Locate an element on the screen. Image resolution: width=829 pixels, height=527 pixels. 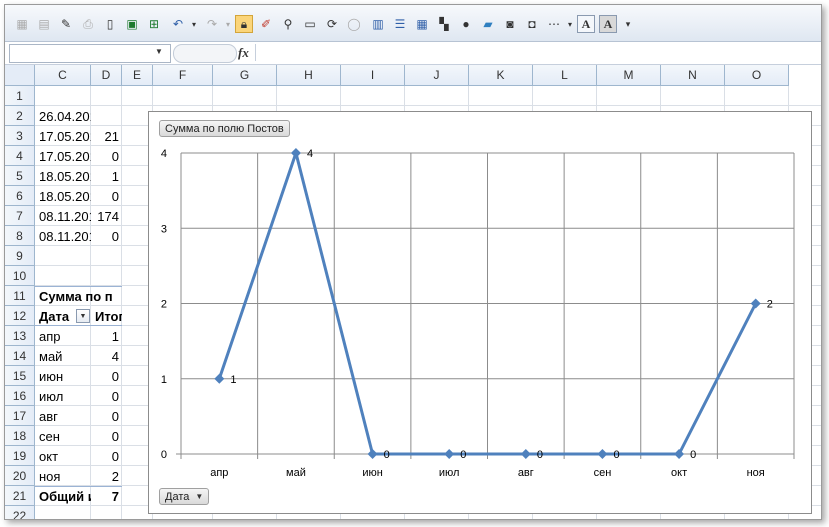
row-header-12: 12 is located at coordinates (20, 316).